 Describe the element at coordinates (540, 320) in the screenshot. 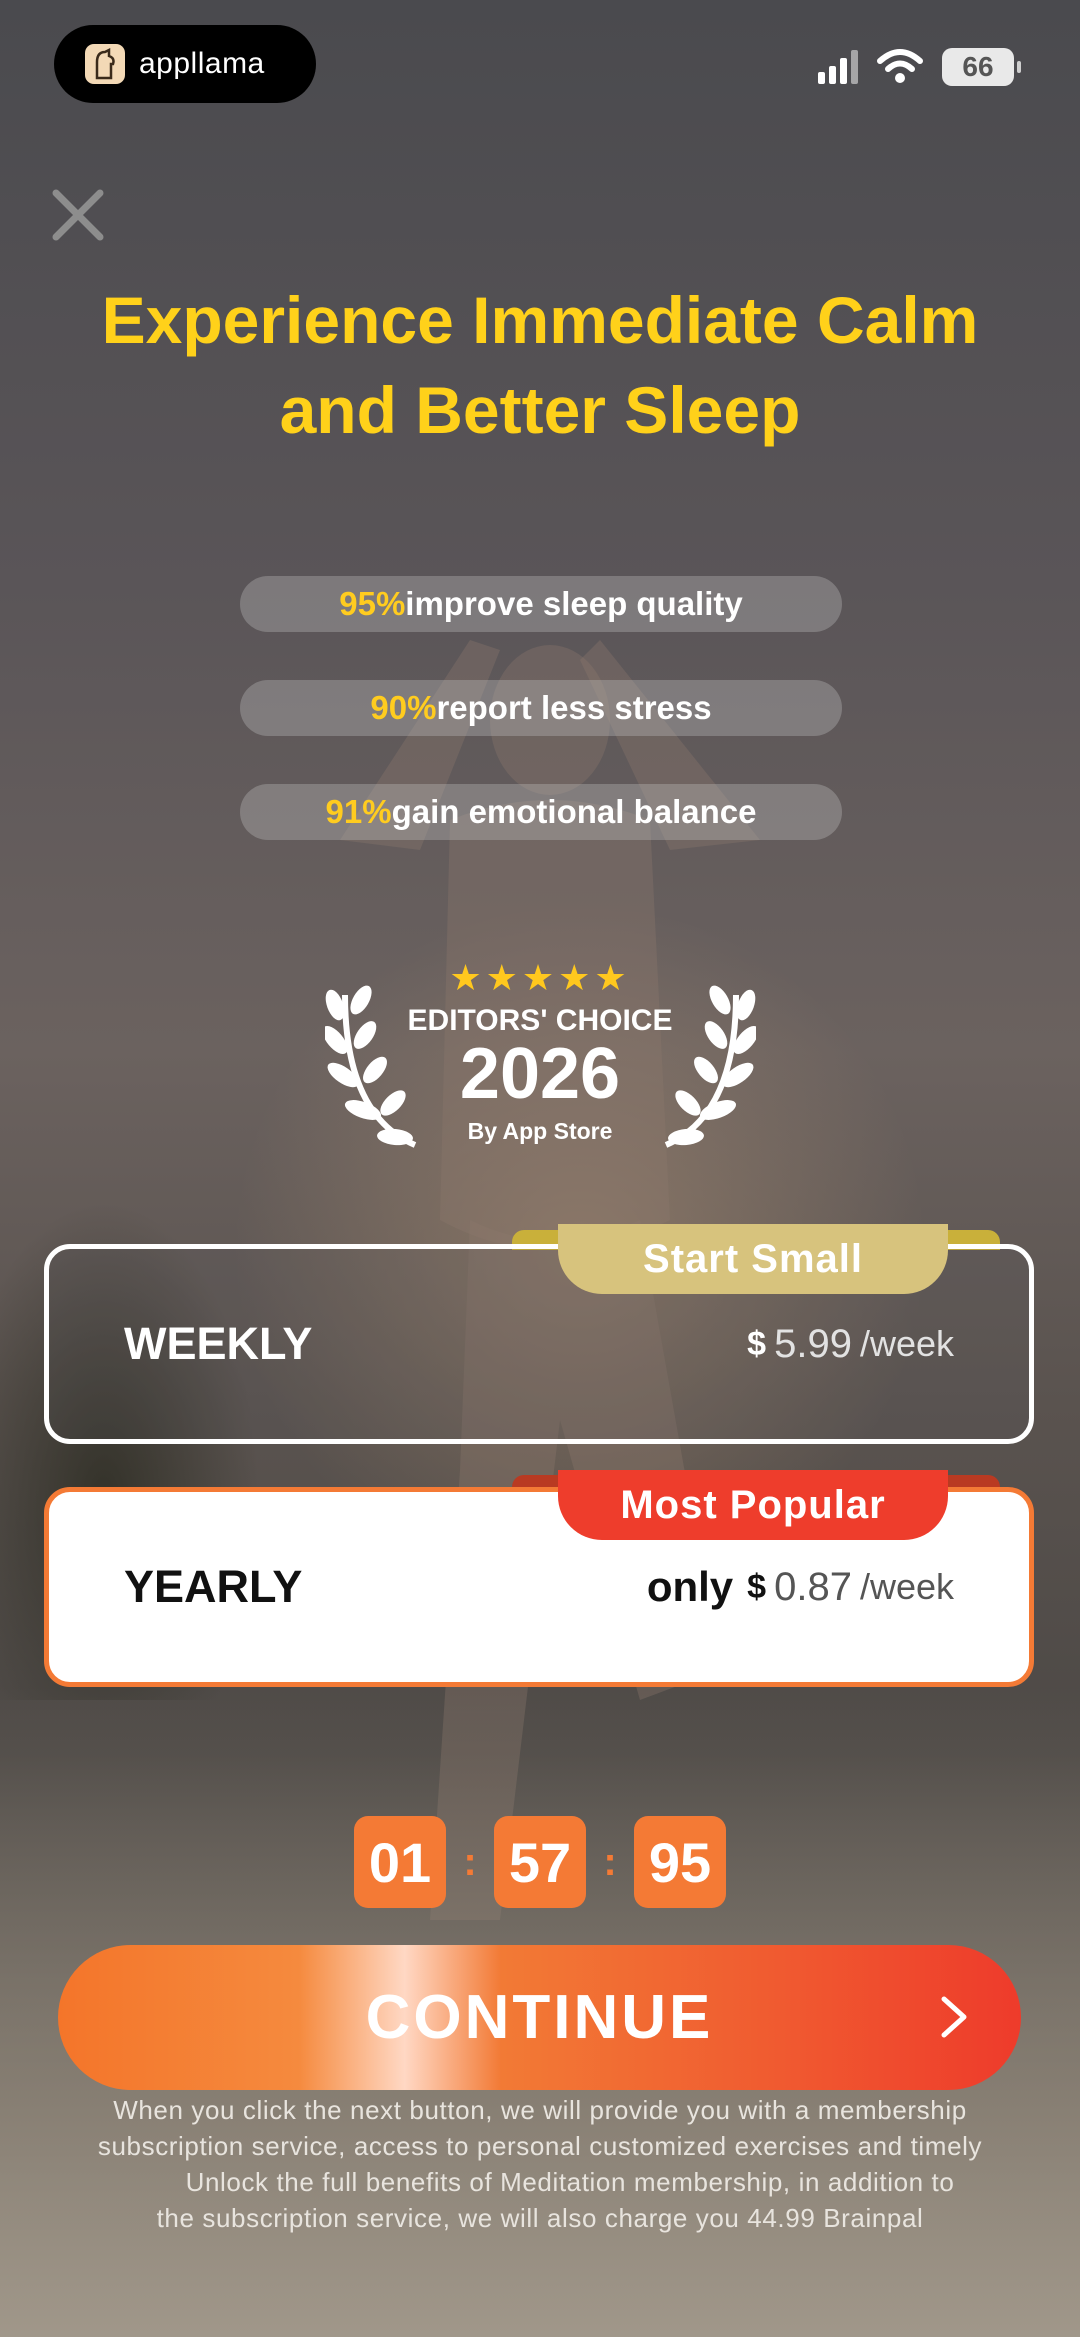

I see `headline-line-1: Experience Immediate Calm` at that location.